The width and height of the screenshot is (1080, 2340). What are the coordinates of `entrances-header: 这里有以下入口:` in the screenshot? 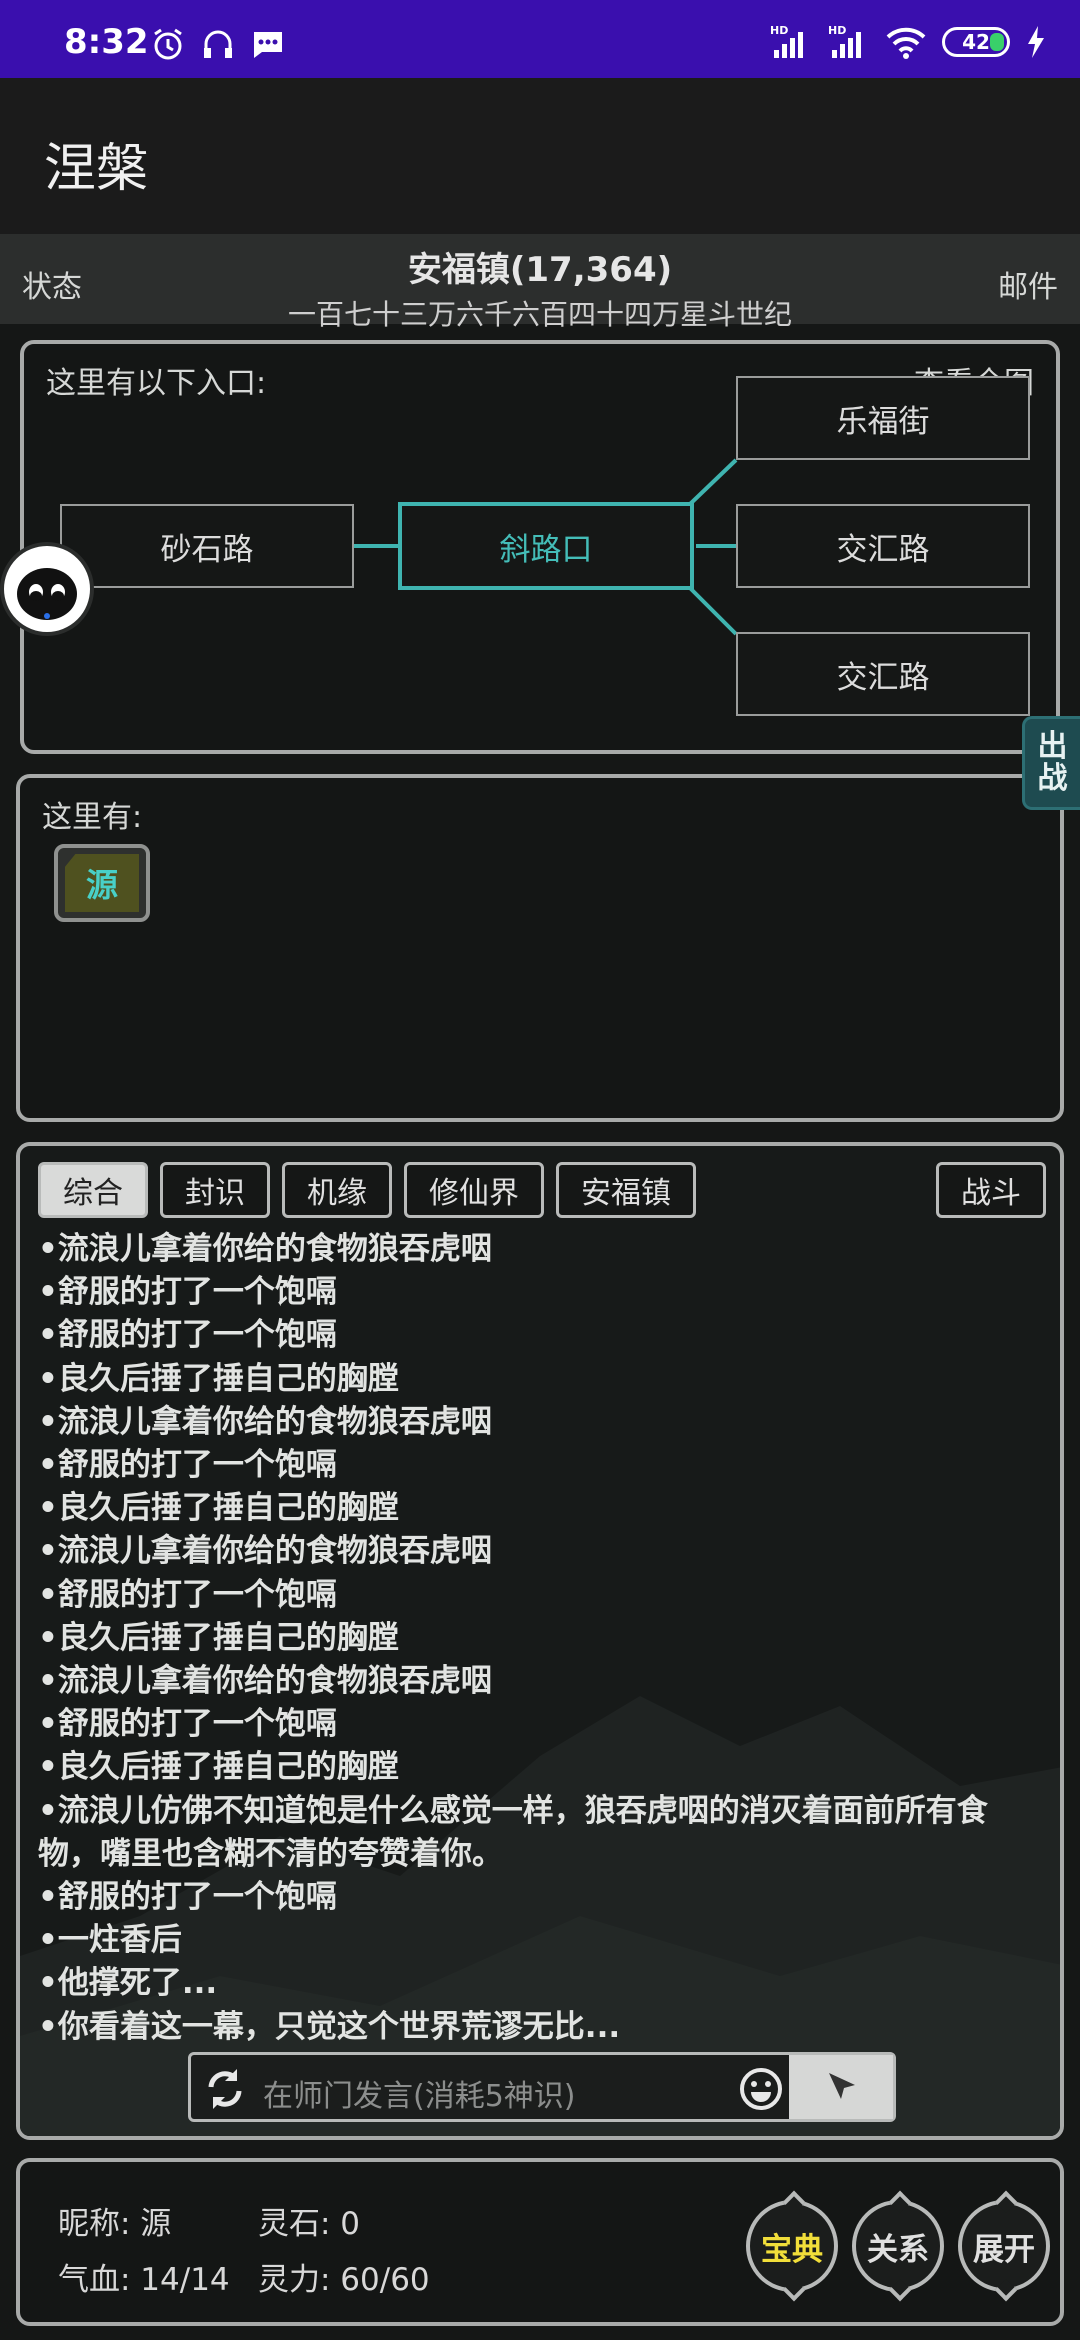 It's located at (156, 383).